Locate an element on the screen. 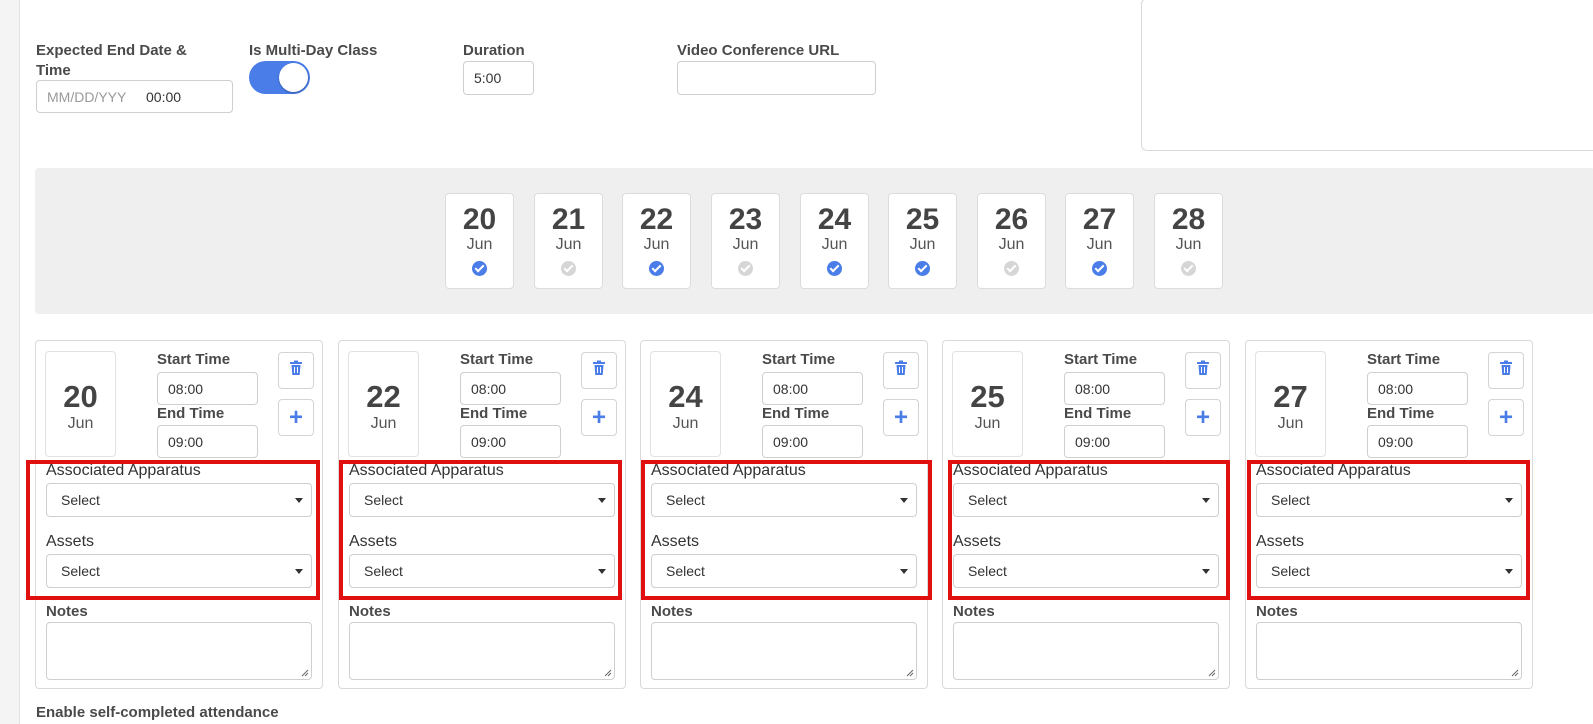 This screenshot has width=1593, height=724. session-day-number: 25 is located at coordinates (987, 396).